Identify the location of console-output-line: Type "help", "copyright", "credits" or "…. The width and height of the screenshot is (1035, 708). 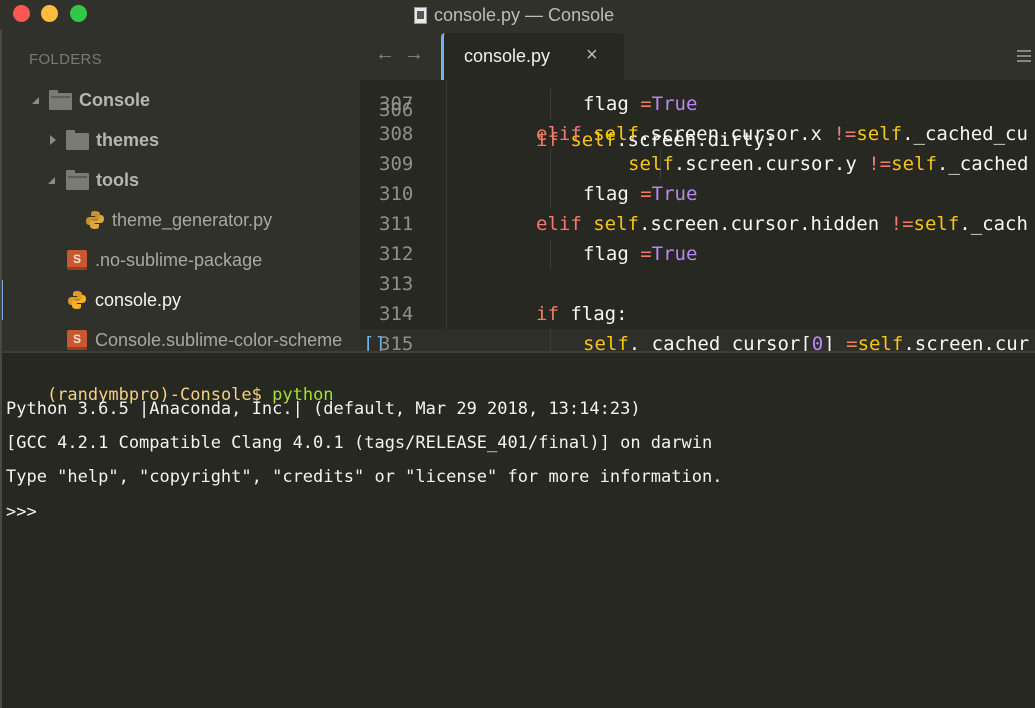
(364, 477).